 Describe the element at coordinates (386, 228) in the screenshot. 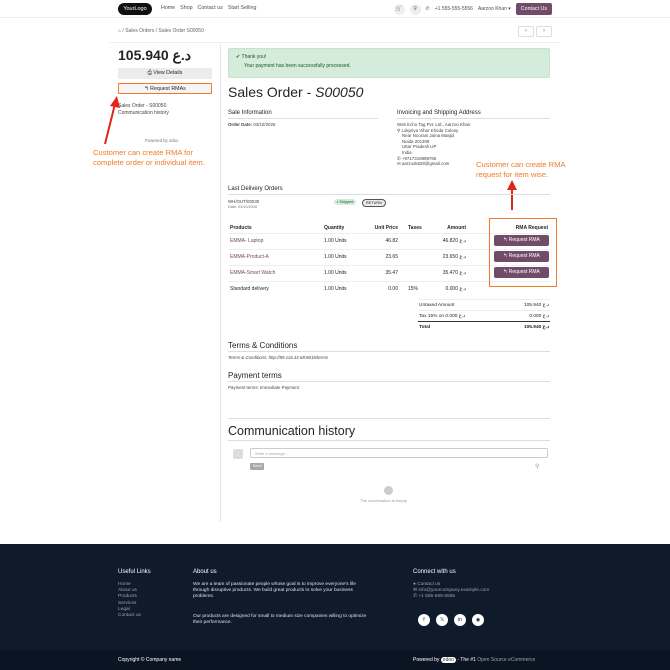

I see `col-unit-price: Unit Price` at that location.